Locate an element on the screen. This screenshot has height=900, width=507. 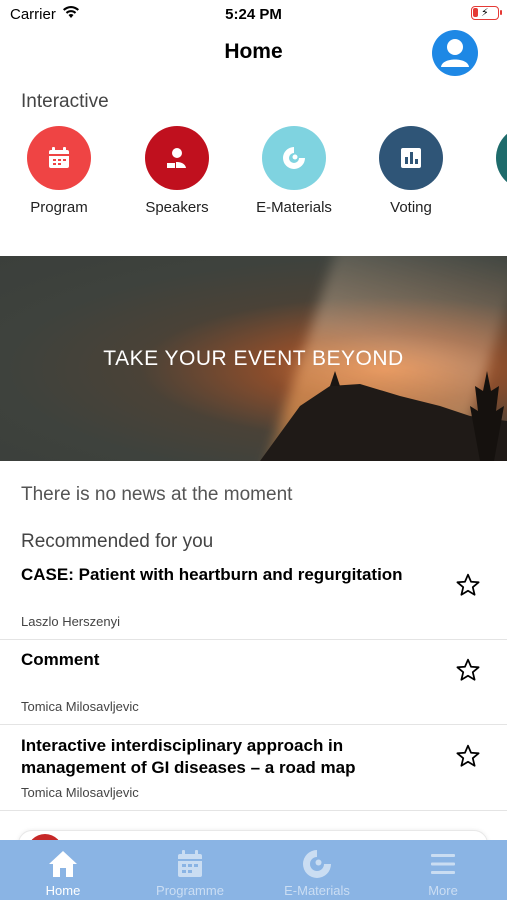
user-icon is located at coordinates (455, 53).